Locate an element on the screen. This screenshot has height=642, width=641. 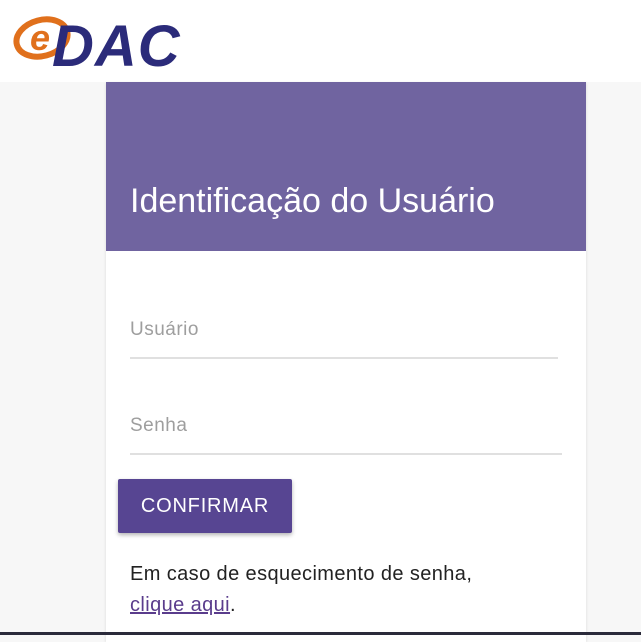
forgot-password-link: clique aqui is located at coordinates (180, 605).